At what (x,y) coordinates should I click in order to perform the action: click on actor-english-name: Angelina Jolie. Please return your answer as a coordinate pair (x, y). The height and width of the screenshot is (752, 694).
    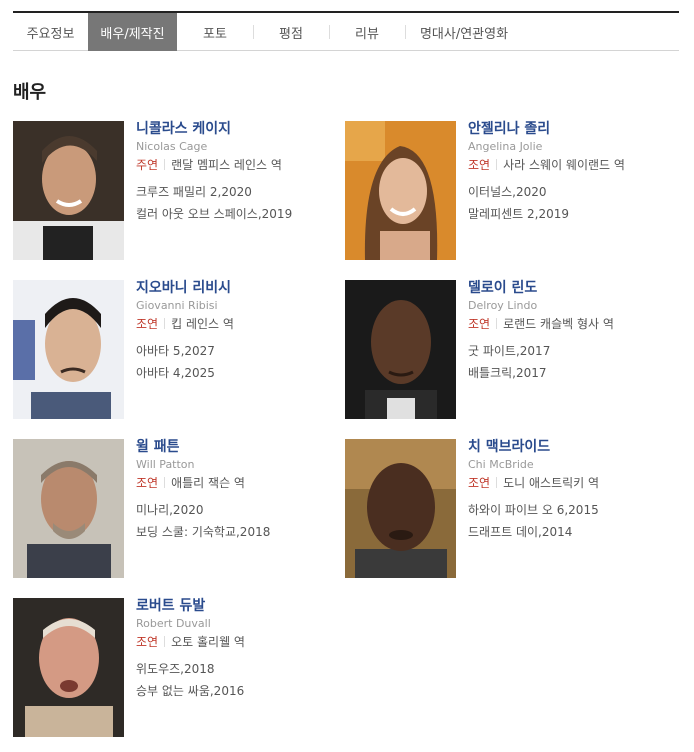
    Looking at the image, I should click on (505, 146).